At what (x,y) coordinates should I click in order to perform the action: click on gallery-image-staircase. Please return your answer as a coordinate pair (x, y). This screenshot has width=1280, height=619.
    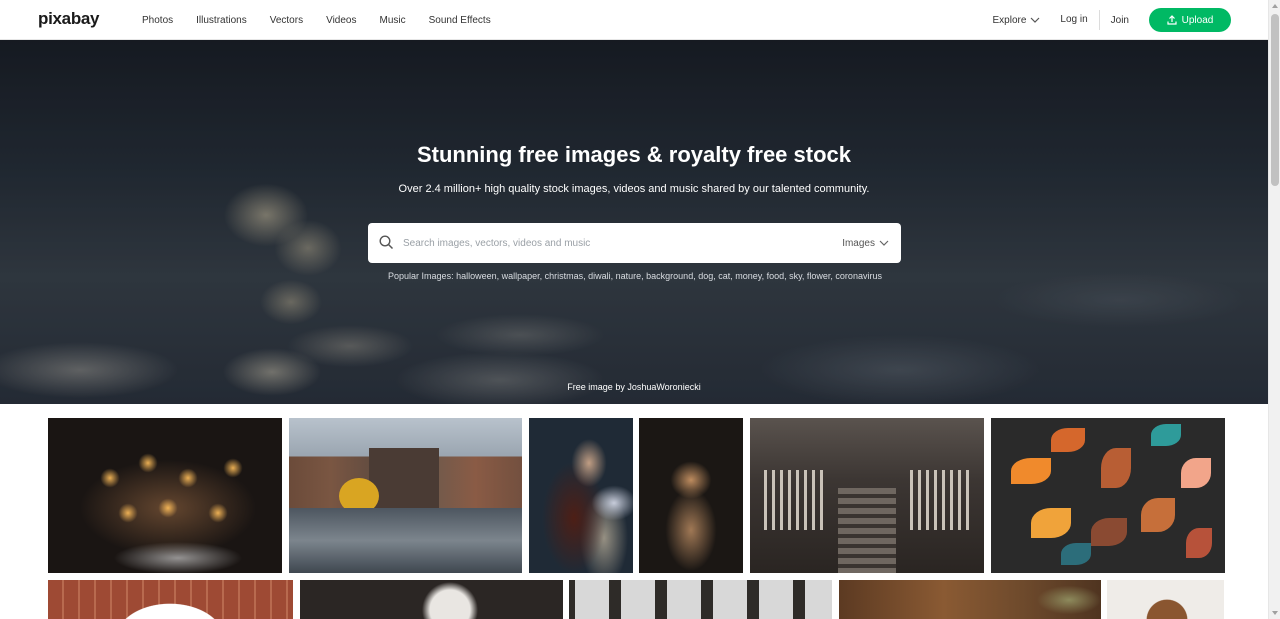
    Looking at the image, I should click on (867, 495).